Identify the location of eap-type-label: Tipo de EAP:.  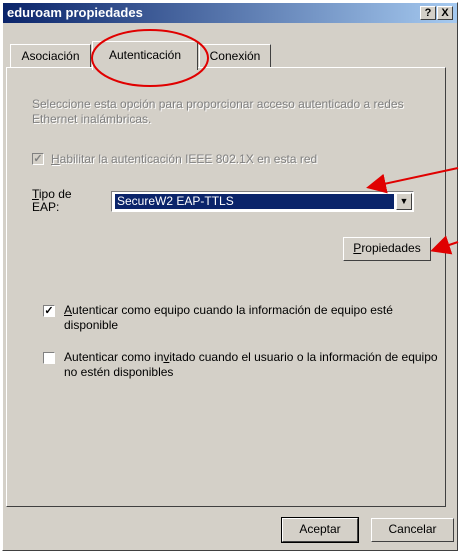
(52, 200).